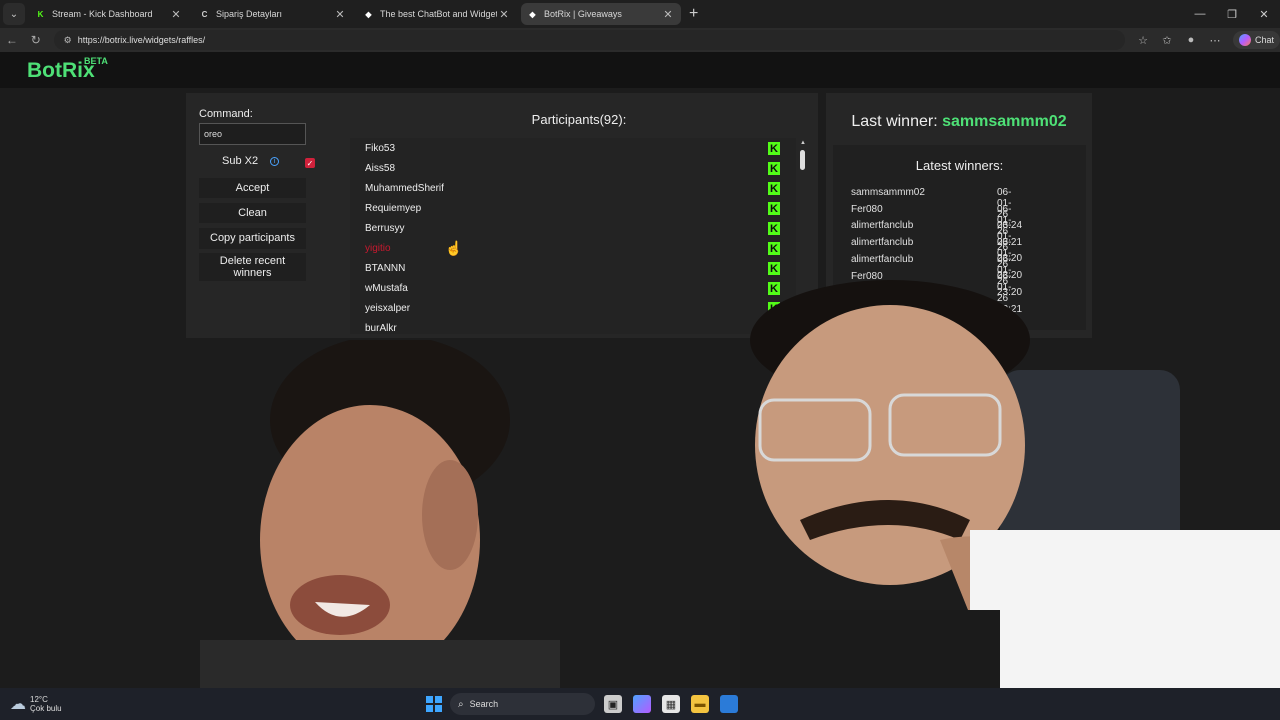  What do you see at coordinates (386, 288) in the screenshot?
I see `participant-name: wMustafa` at bounding box center [386, 288].